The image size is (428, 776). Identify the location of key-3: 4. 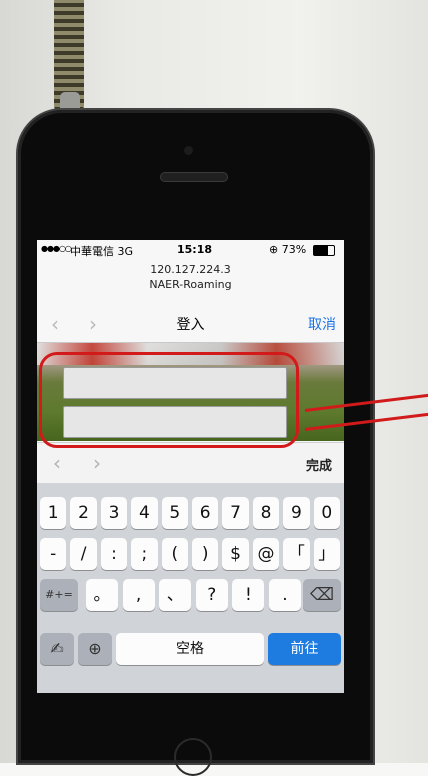
(144, 513).